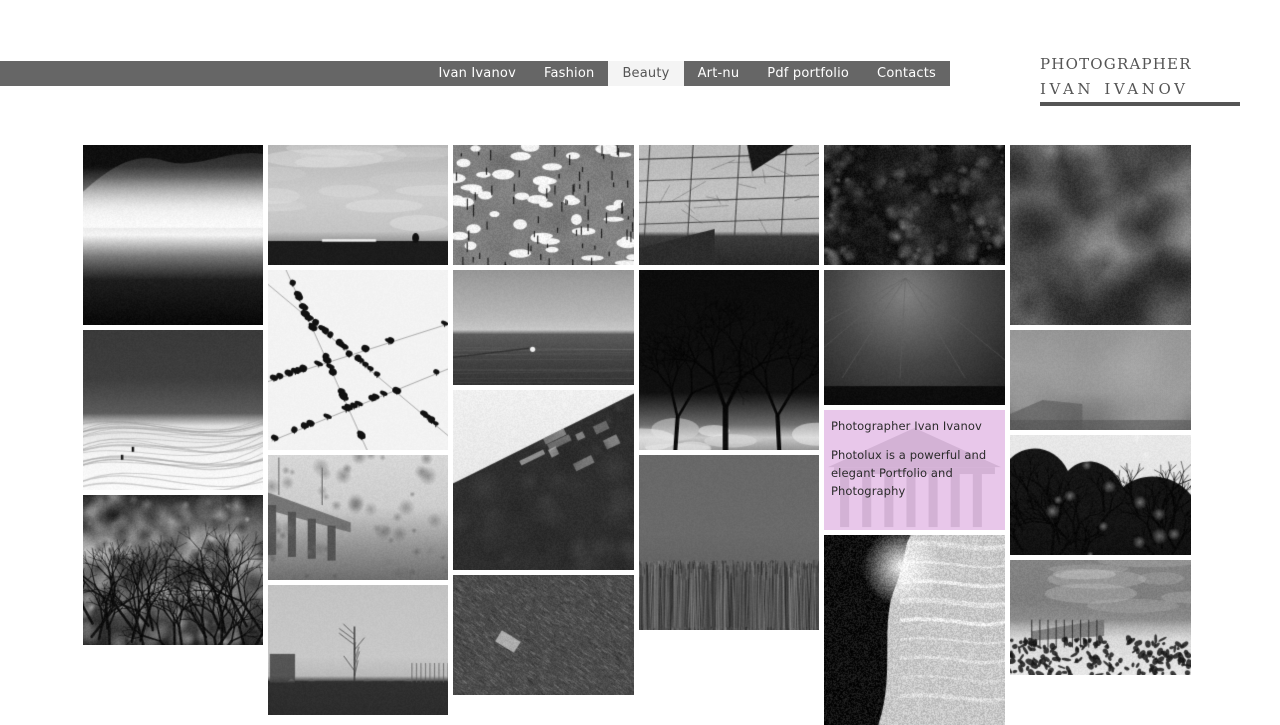 This screenshot has width=1280, height=725. I want to click on gallery-photo-cloudscape-abstract, so click(1100, 235).